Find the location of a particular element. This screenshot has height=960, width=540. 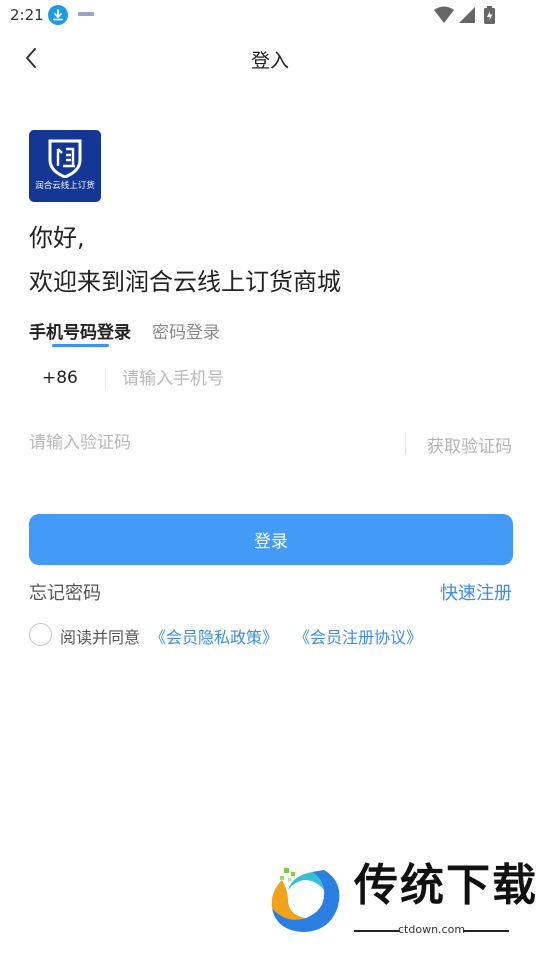

nav-bar: 登入 is located at coordinates (270, 59).